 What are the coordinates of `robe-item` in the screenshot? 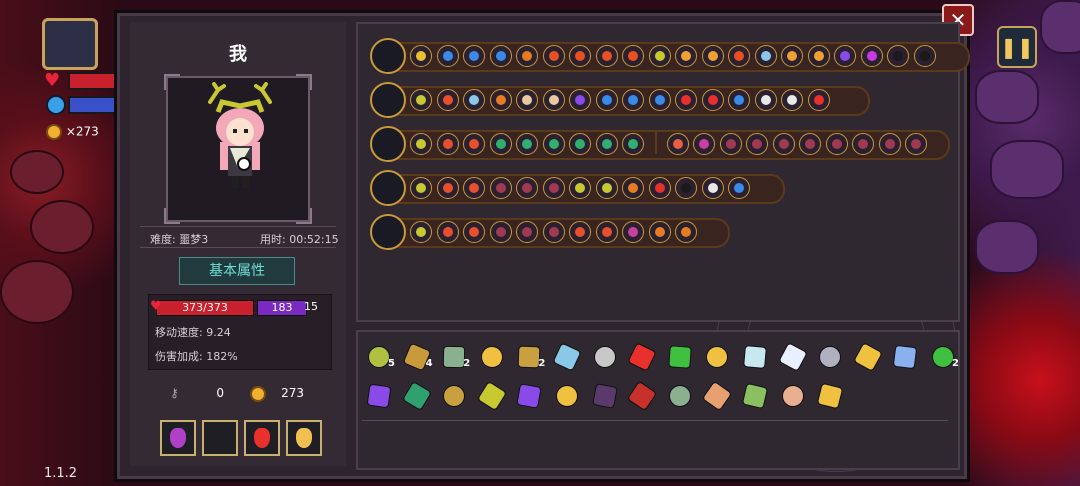 It's located at (604, 395).